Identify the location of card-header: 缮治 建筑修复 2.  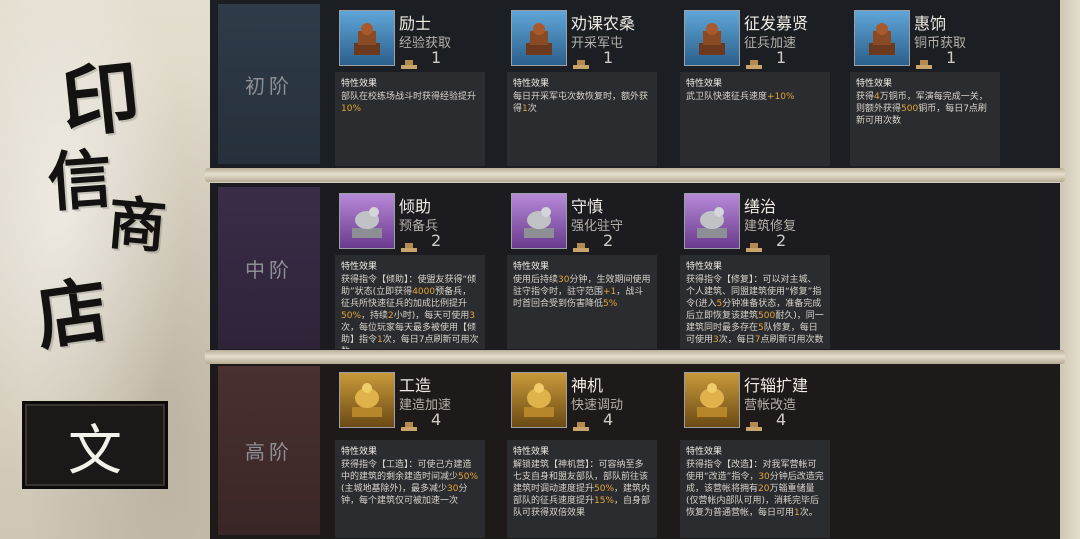
(760, 218).